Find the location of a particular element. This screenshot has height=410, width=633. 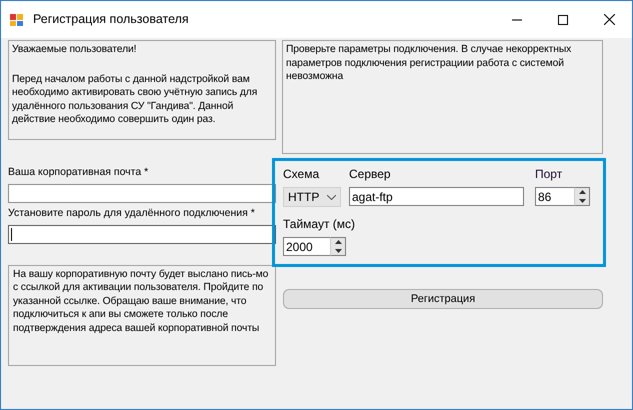

field-label: Таймаут (мс) is located at coordinates (319, 224).